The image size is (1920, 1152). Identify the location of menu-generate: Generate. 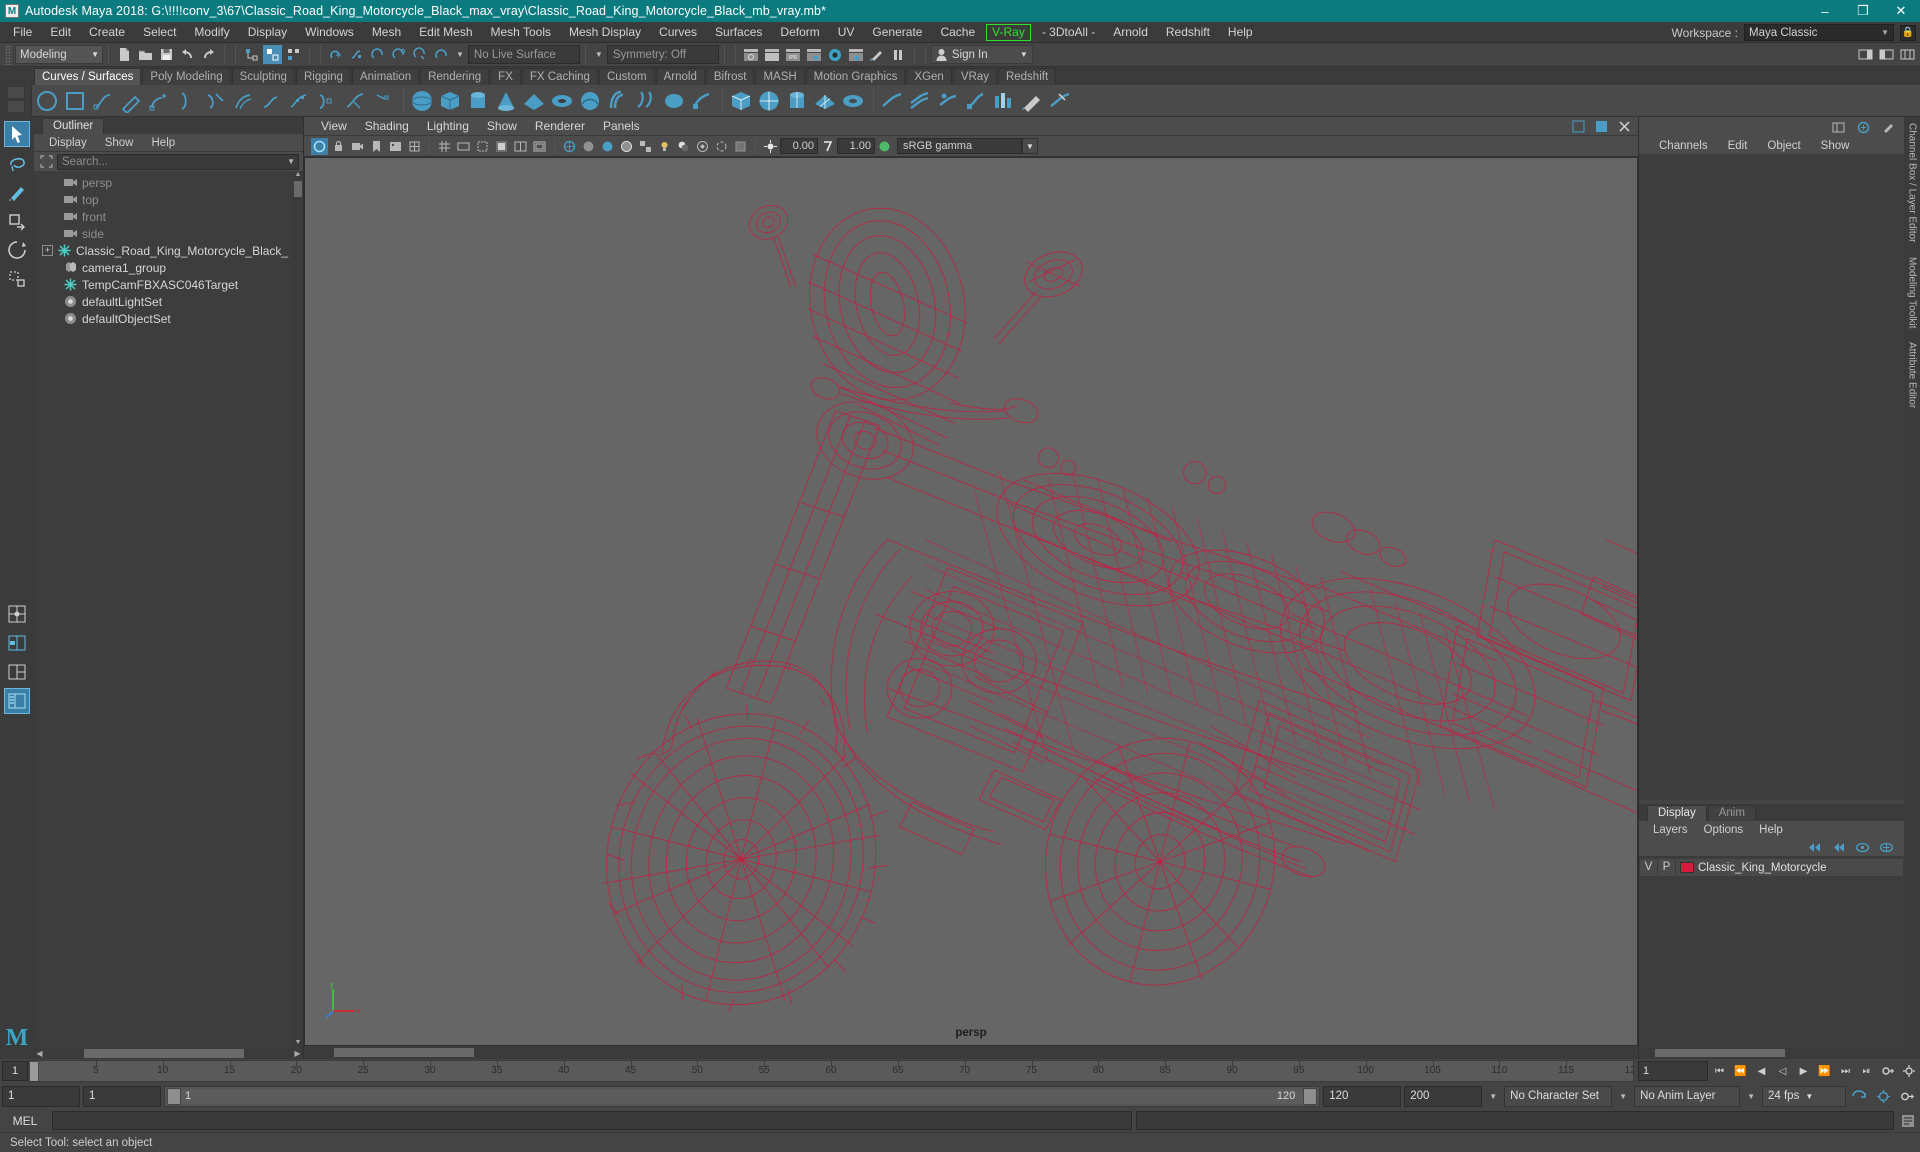
(897, 32).